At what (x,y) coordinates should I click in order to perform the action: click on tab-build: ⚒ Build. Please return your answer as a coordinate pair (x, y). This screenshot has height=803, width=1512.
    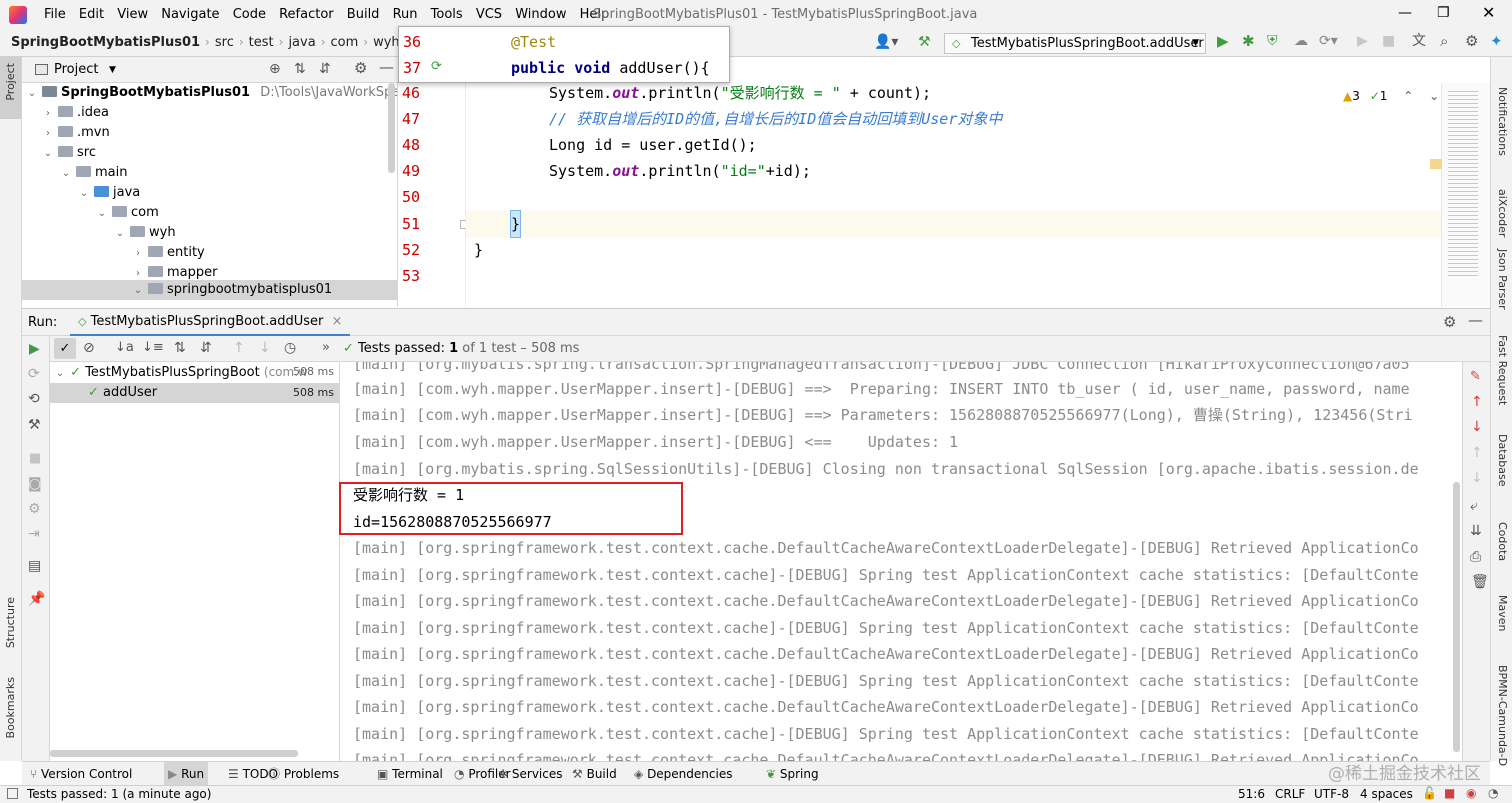
    Looking at the image, I should click on (594, 774).